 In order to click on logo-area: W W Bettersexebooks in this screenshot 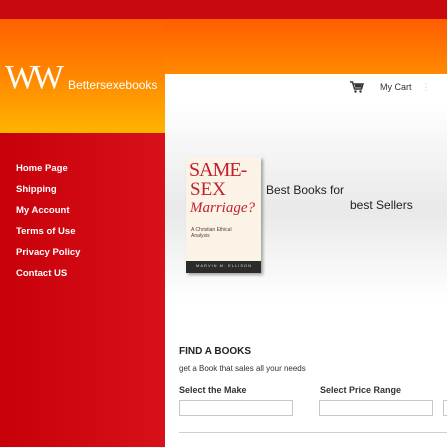, I will do `click(82, 76)`.